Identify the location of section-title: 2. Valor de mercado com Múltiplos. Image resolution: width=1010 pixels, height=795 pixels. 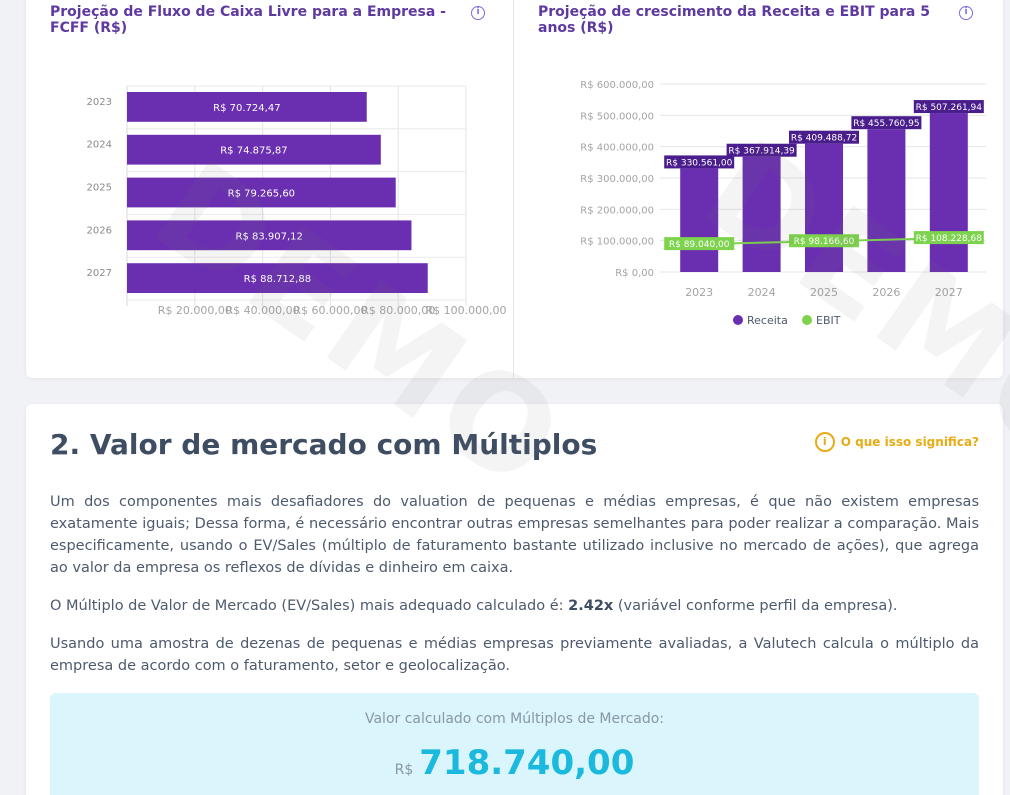
(324, 444).